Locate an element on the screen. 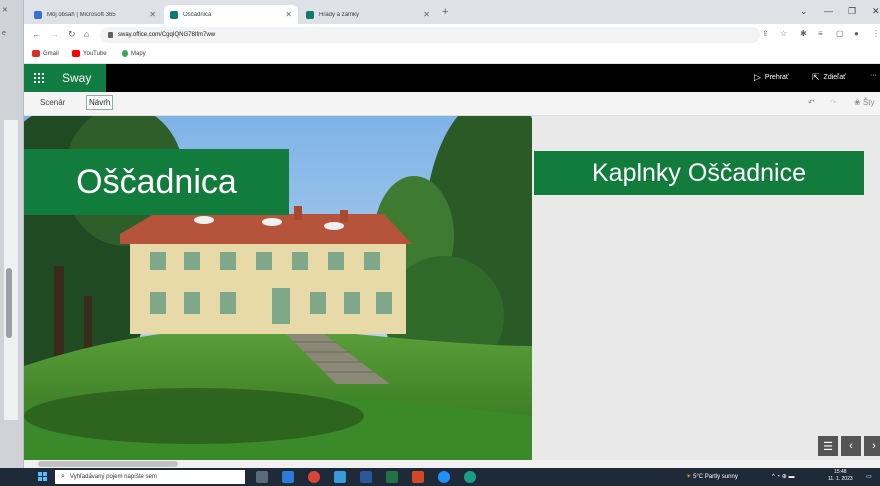 The image size is (880, 486). tab-design: Návrh is located at coordinates (100, 102).